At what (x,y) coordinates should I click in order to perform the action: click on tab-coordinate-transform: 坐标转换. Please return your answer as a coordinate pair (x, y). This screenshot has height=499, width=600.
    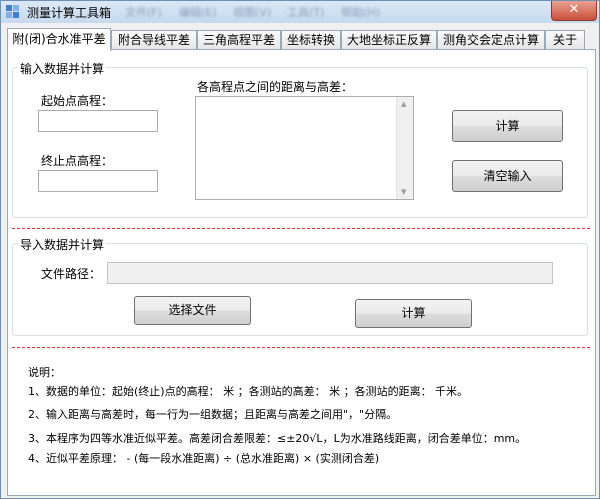
    Looking at the image, I should click on (311, 39).